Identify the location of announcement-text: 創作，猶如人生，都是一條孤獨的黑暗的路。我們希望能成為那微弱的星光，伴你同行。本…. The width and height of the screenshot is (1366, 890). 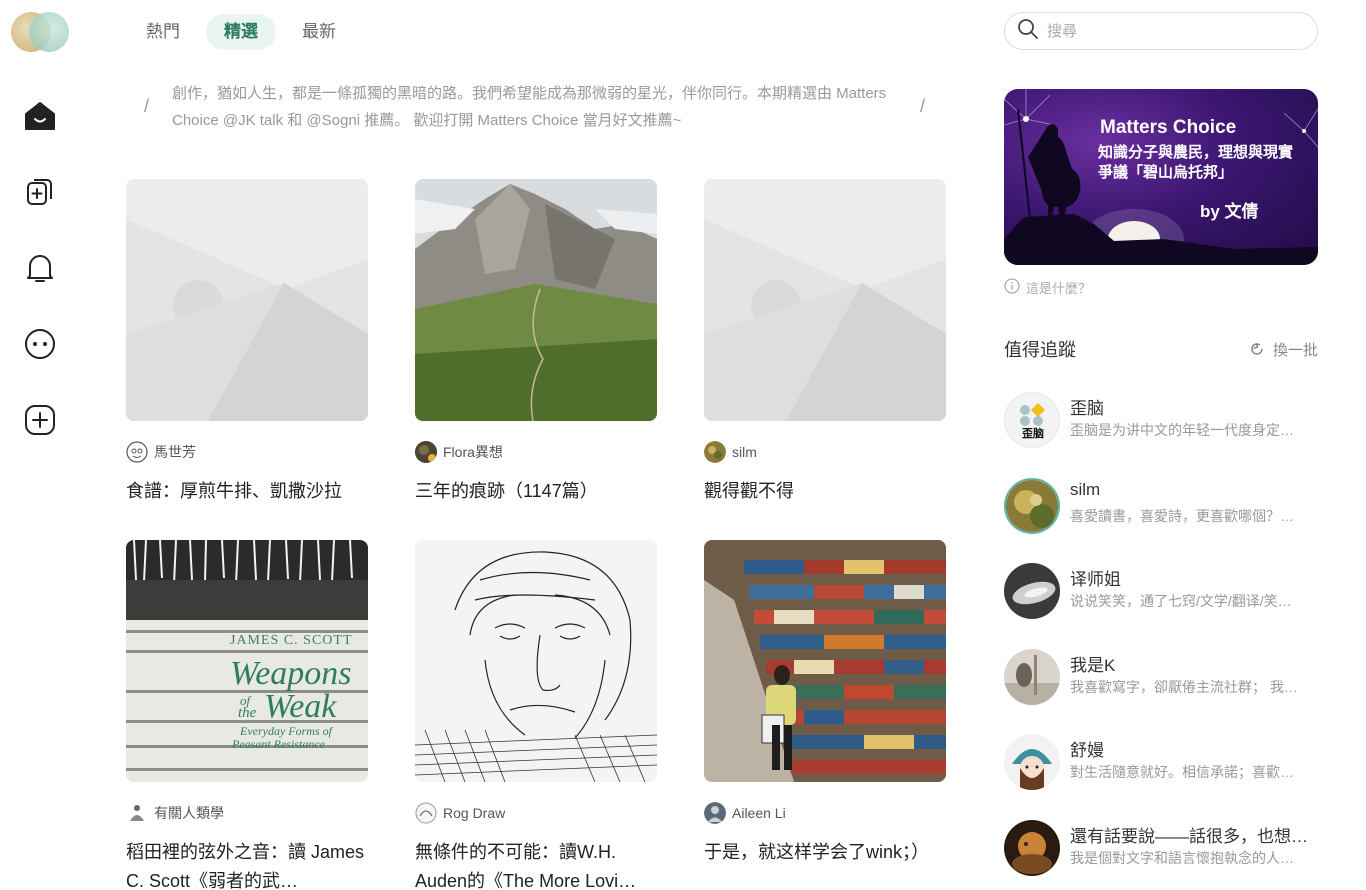
(529, 107).